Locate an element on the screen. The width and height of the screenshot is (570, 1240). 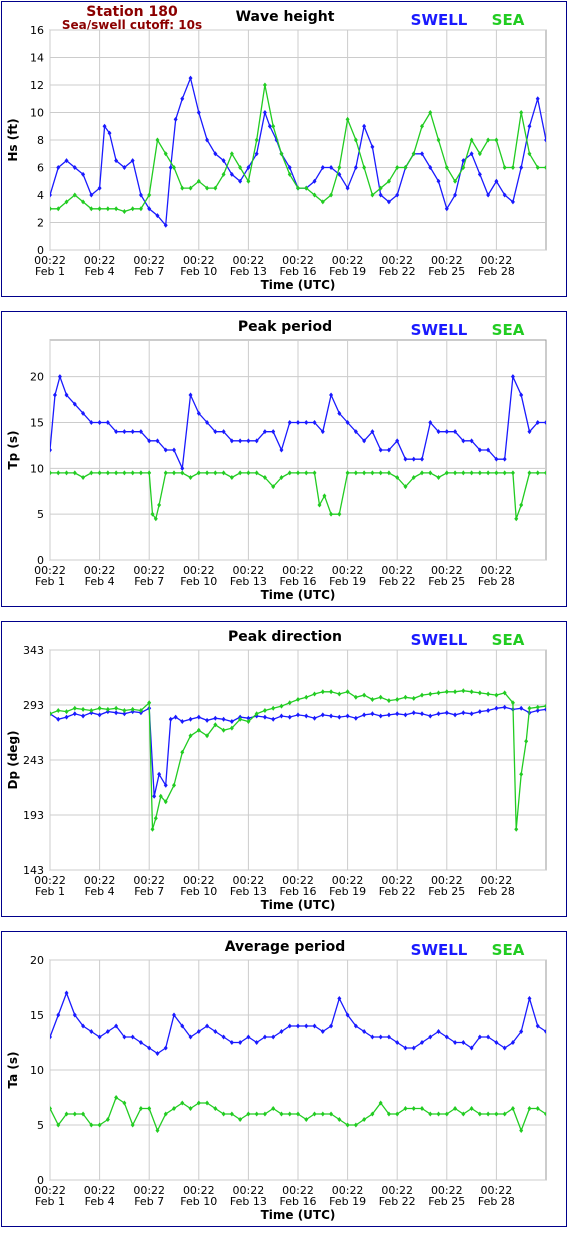
y-tick-label: 6 is located at coordinates (40, 168).